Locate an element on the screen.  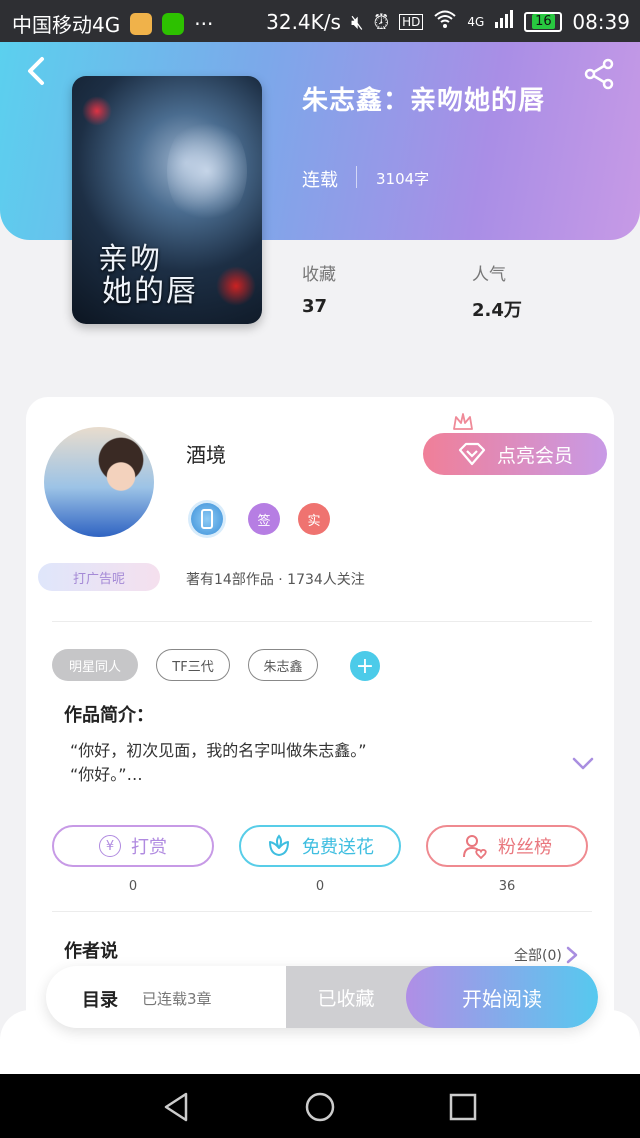
popularity-value: 2.4万 is located at coordinates (497, 310).